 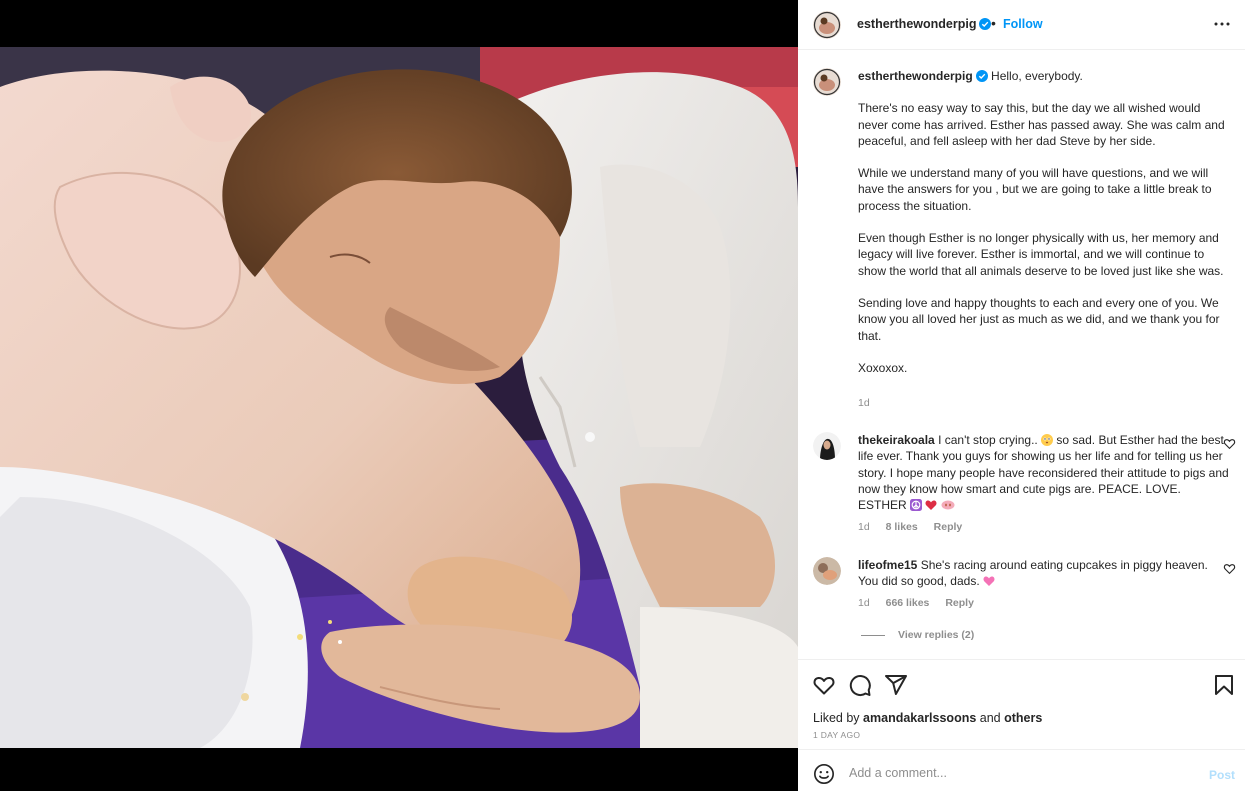 What do you see at coordinates (887, 565) in the screenshot?
I see `commenter-username: lifeofme15` at bounding box center [887, 565].